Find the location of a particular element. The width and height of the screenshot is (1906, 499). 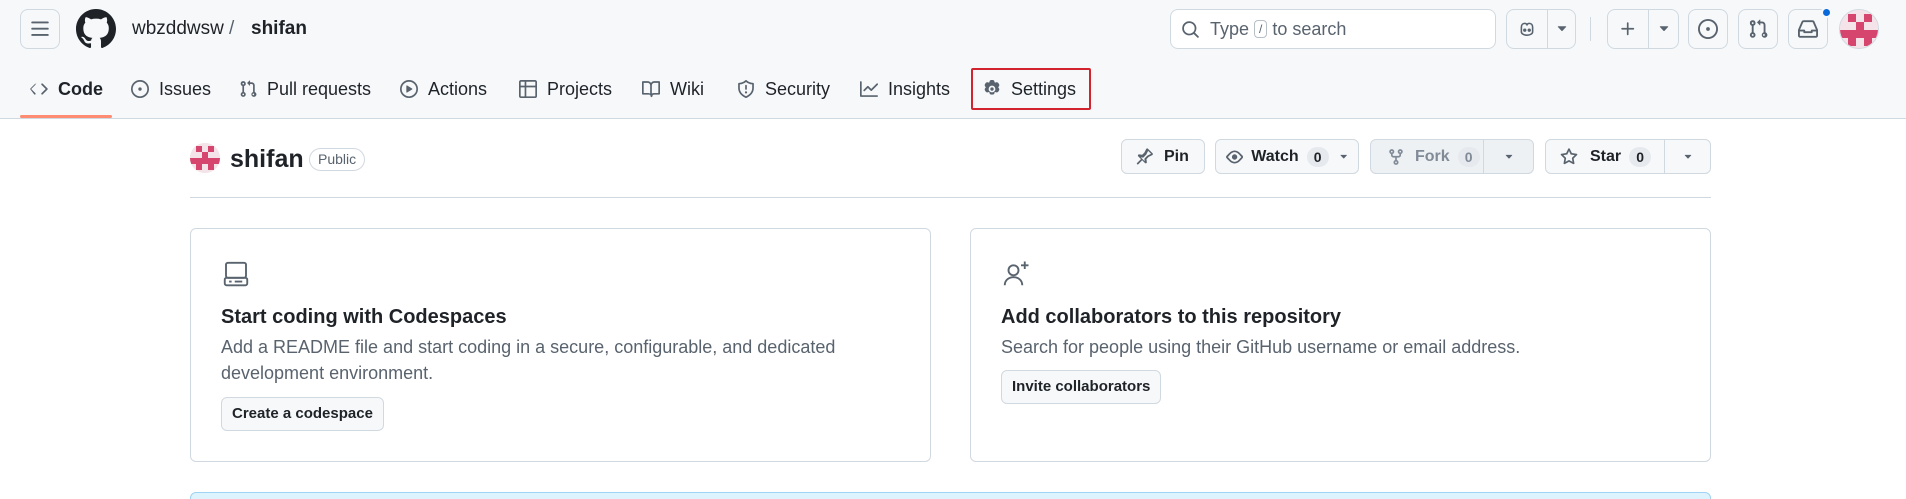

info-banner is located at coordinates (950, 495).